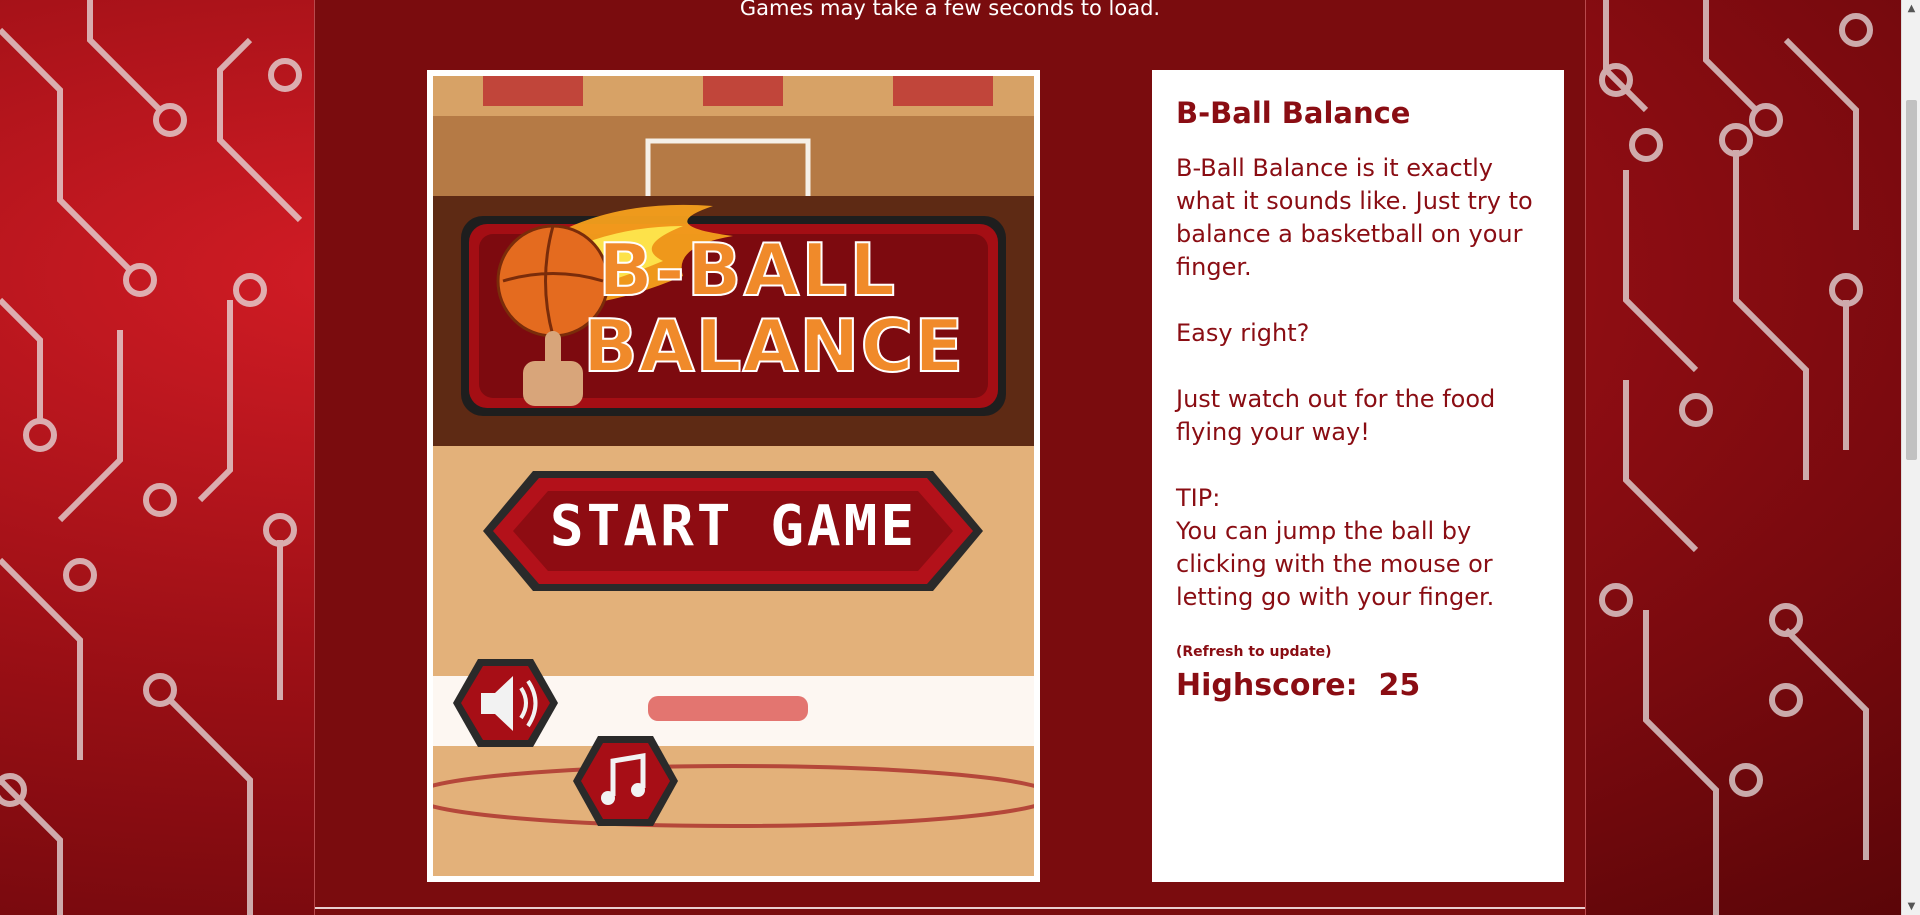 This screenshot has height=915, width=1920. Describe the element at coordinates (773, 346) in the screenshot. I see `game-title-line2: BALANCE` at that location.